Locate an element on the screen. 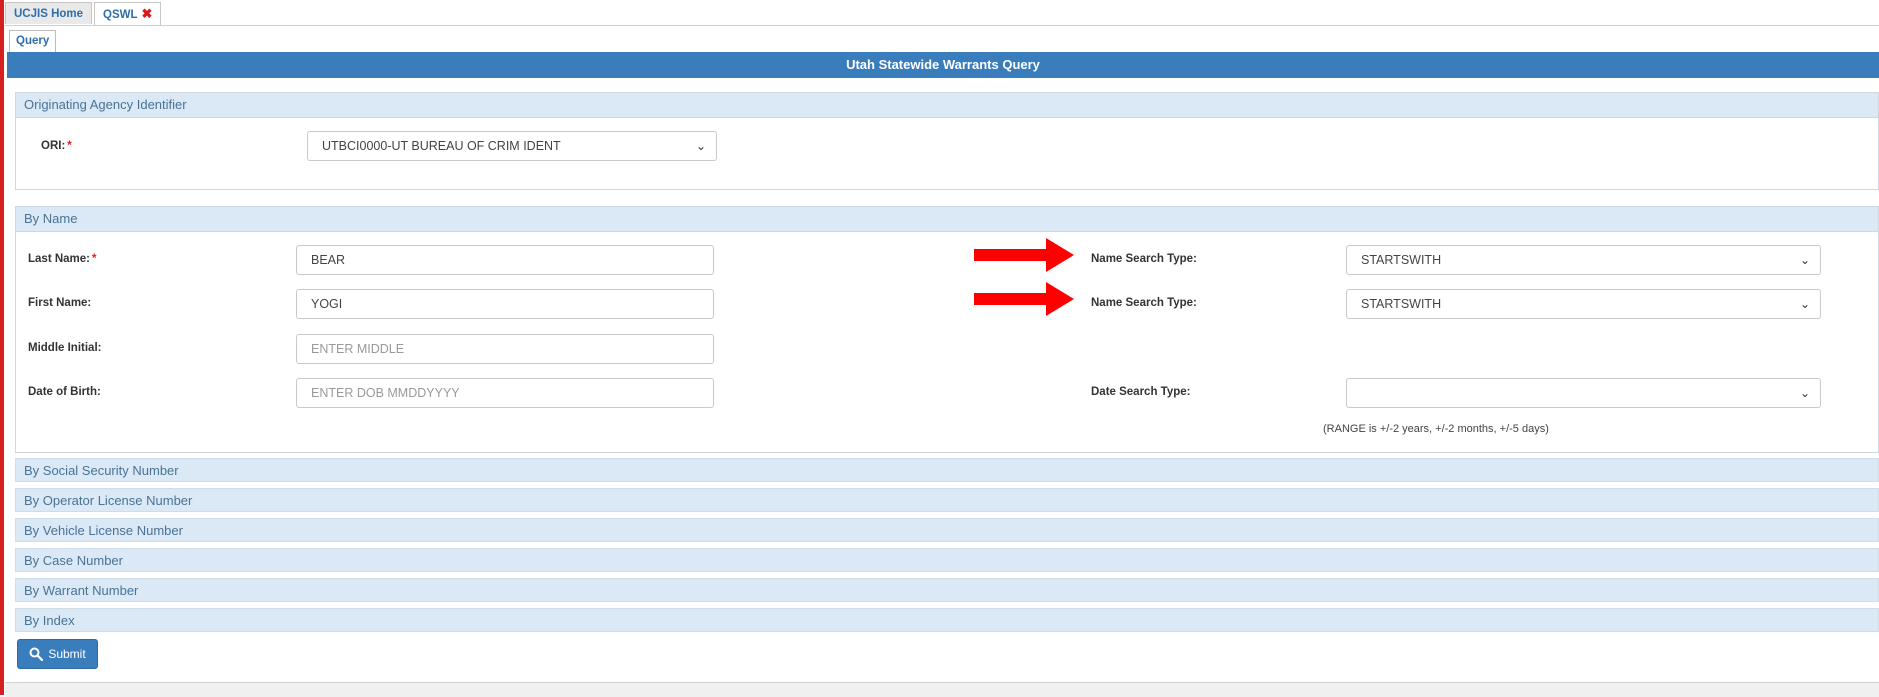 Image resolution: width=1879 pixels, height=697 pixels. ori-label-text: ORI: is located at coordinates (53, 146).